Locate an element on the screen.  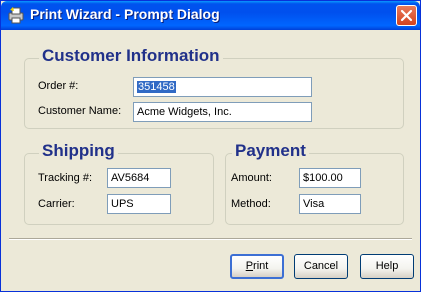
order-number-field: 351458 is located at coordinates (222, 87).